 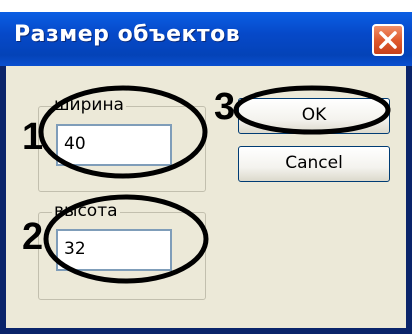 I want to click on annotation-marker-3: 3, so click(x=225, y=107).